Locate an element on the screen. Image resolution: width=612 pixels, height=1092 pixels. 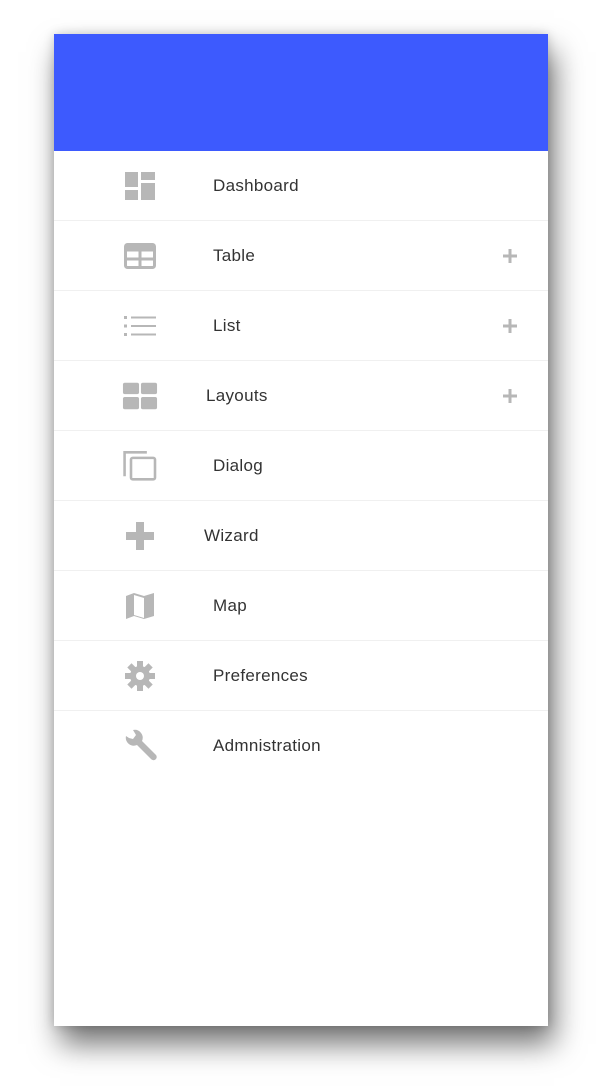
menu-item-preferences: Preferences is located at coordinates (301, 676).